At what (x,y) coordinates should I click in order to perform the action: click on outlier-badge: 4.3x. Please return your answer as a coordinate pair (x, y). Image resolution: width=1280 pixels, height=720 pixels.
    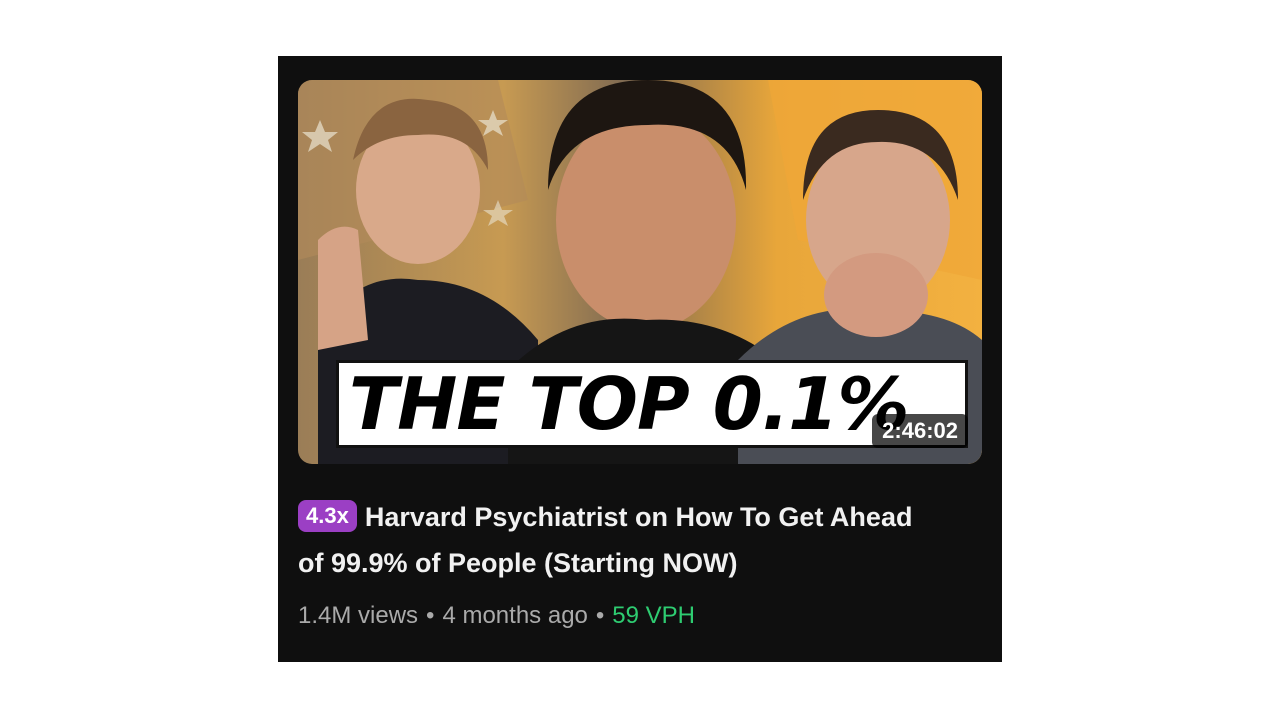
    Looking at the image, I should click on (327, 516).